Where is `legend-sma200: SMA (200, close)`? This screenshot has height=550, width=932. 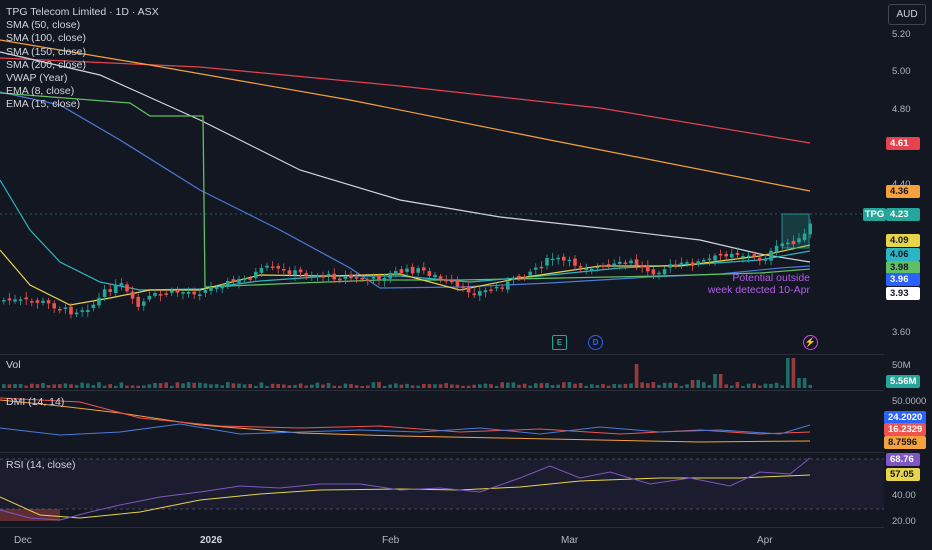 legend-sma200: SMA (200, close) is located at coordinates (82, 65).